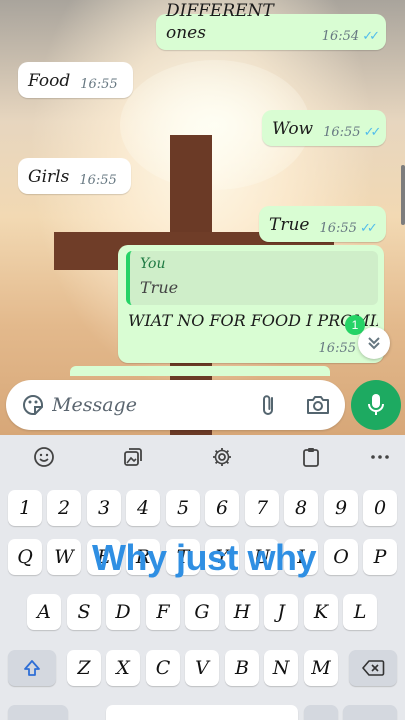 The image size is (405, 720). Describe the element at coordinates (64, 557) in the screenshot. I see `key-w: W` at that location.